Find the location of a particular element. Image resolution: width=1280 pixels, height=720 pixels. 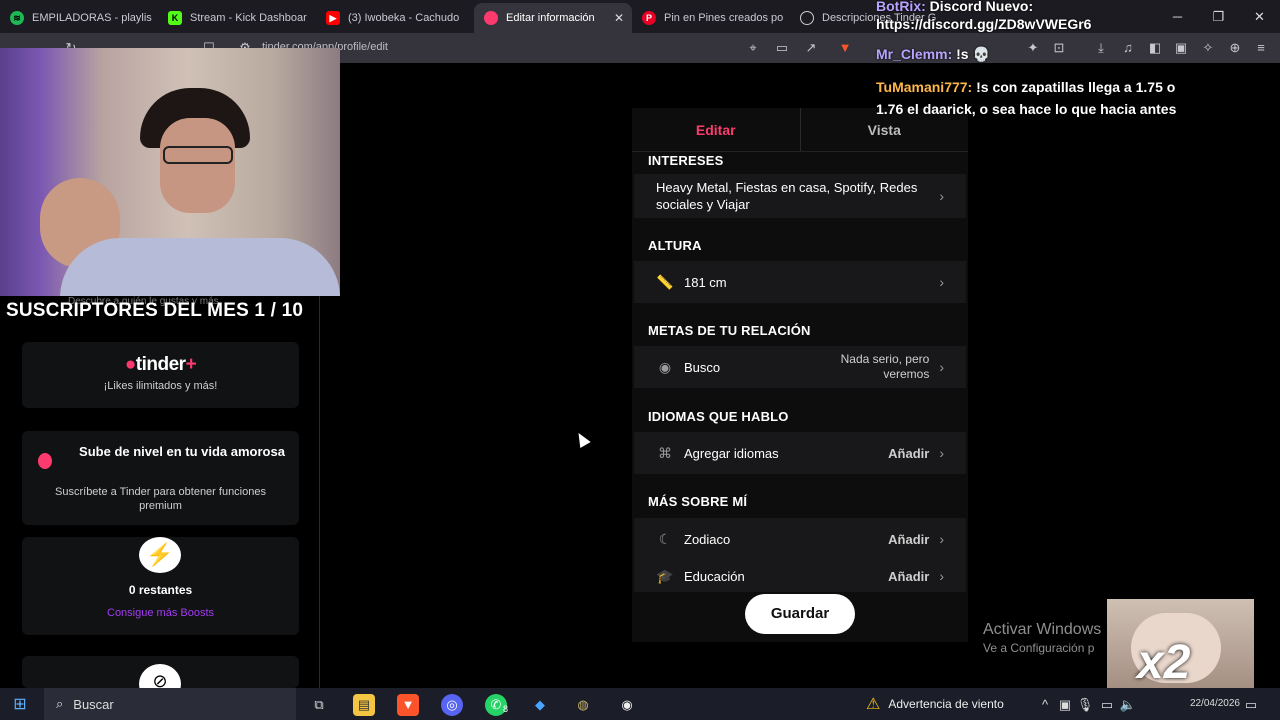

cat-overlay: x2 is located at coordinates (1180, 643).